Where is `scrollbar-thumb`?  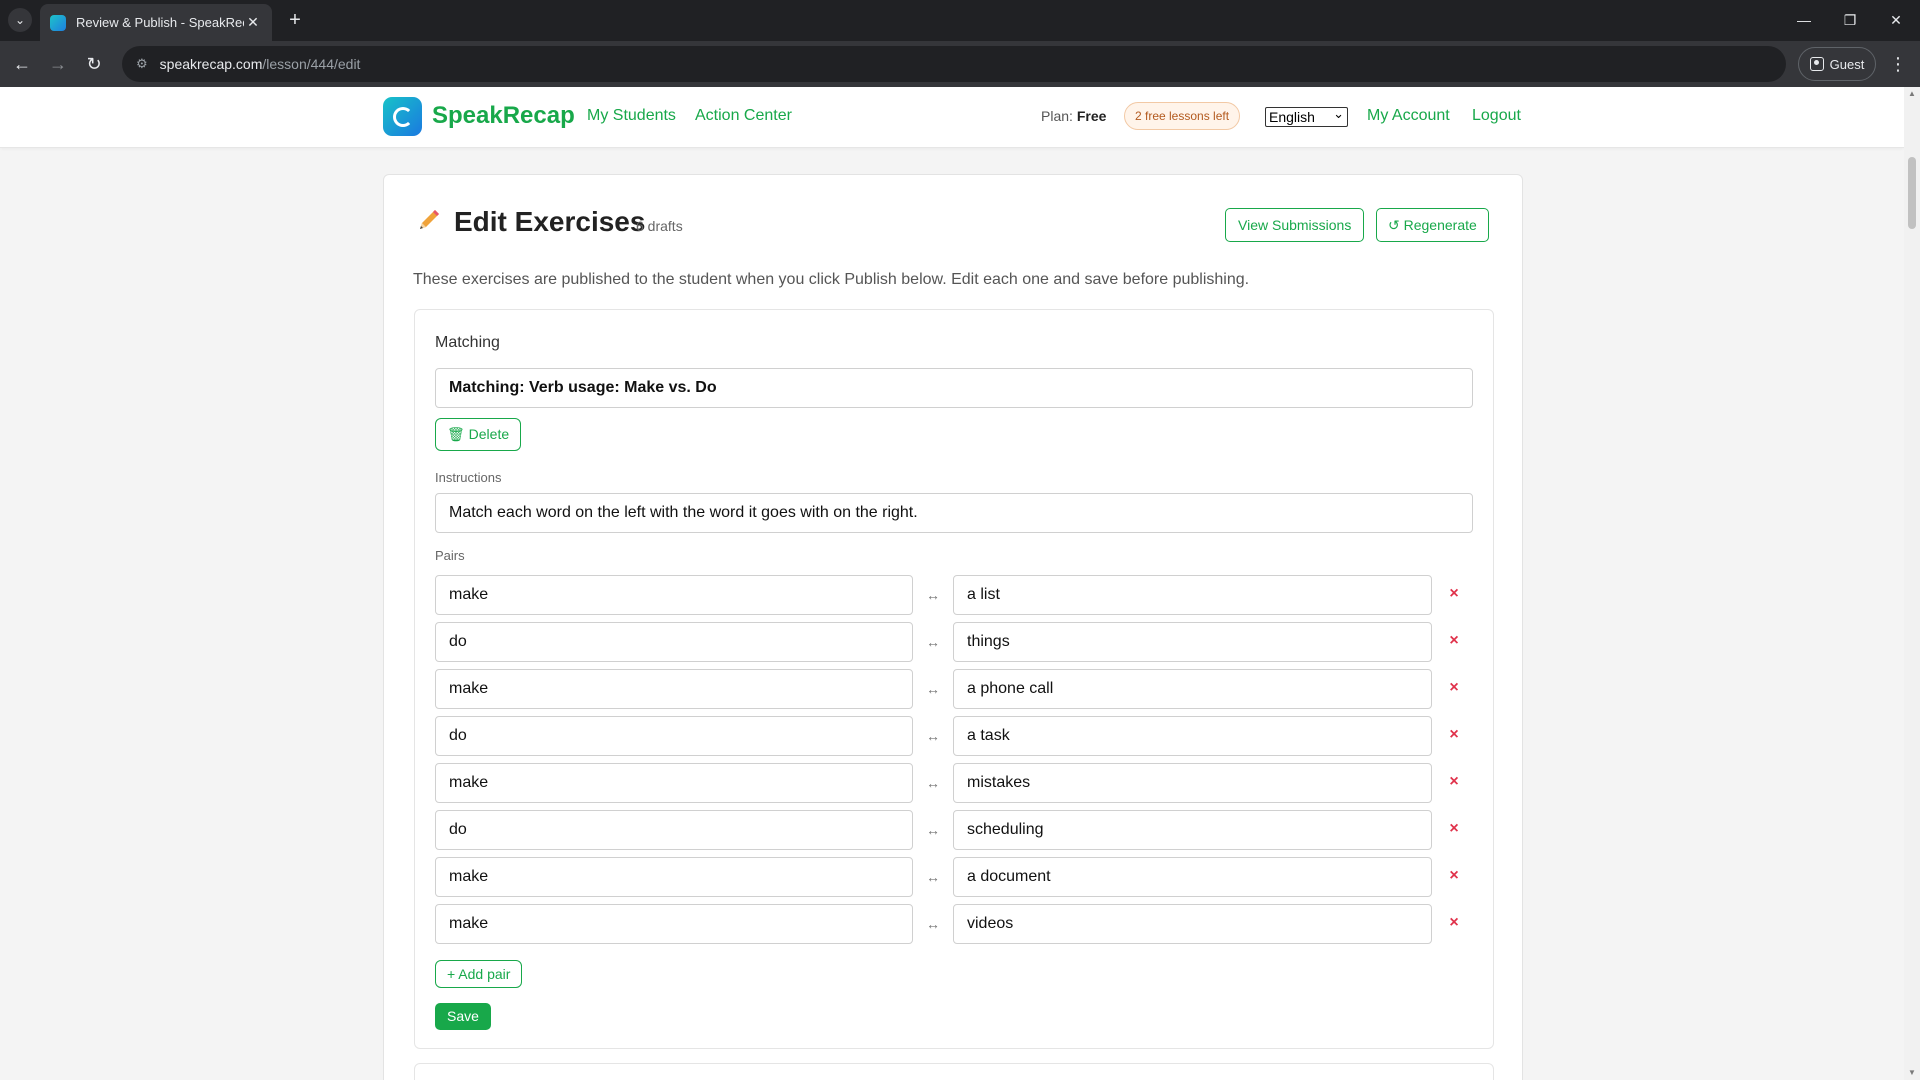 scrollbar-thumb is located at coordinates (1912, 193).